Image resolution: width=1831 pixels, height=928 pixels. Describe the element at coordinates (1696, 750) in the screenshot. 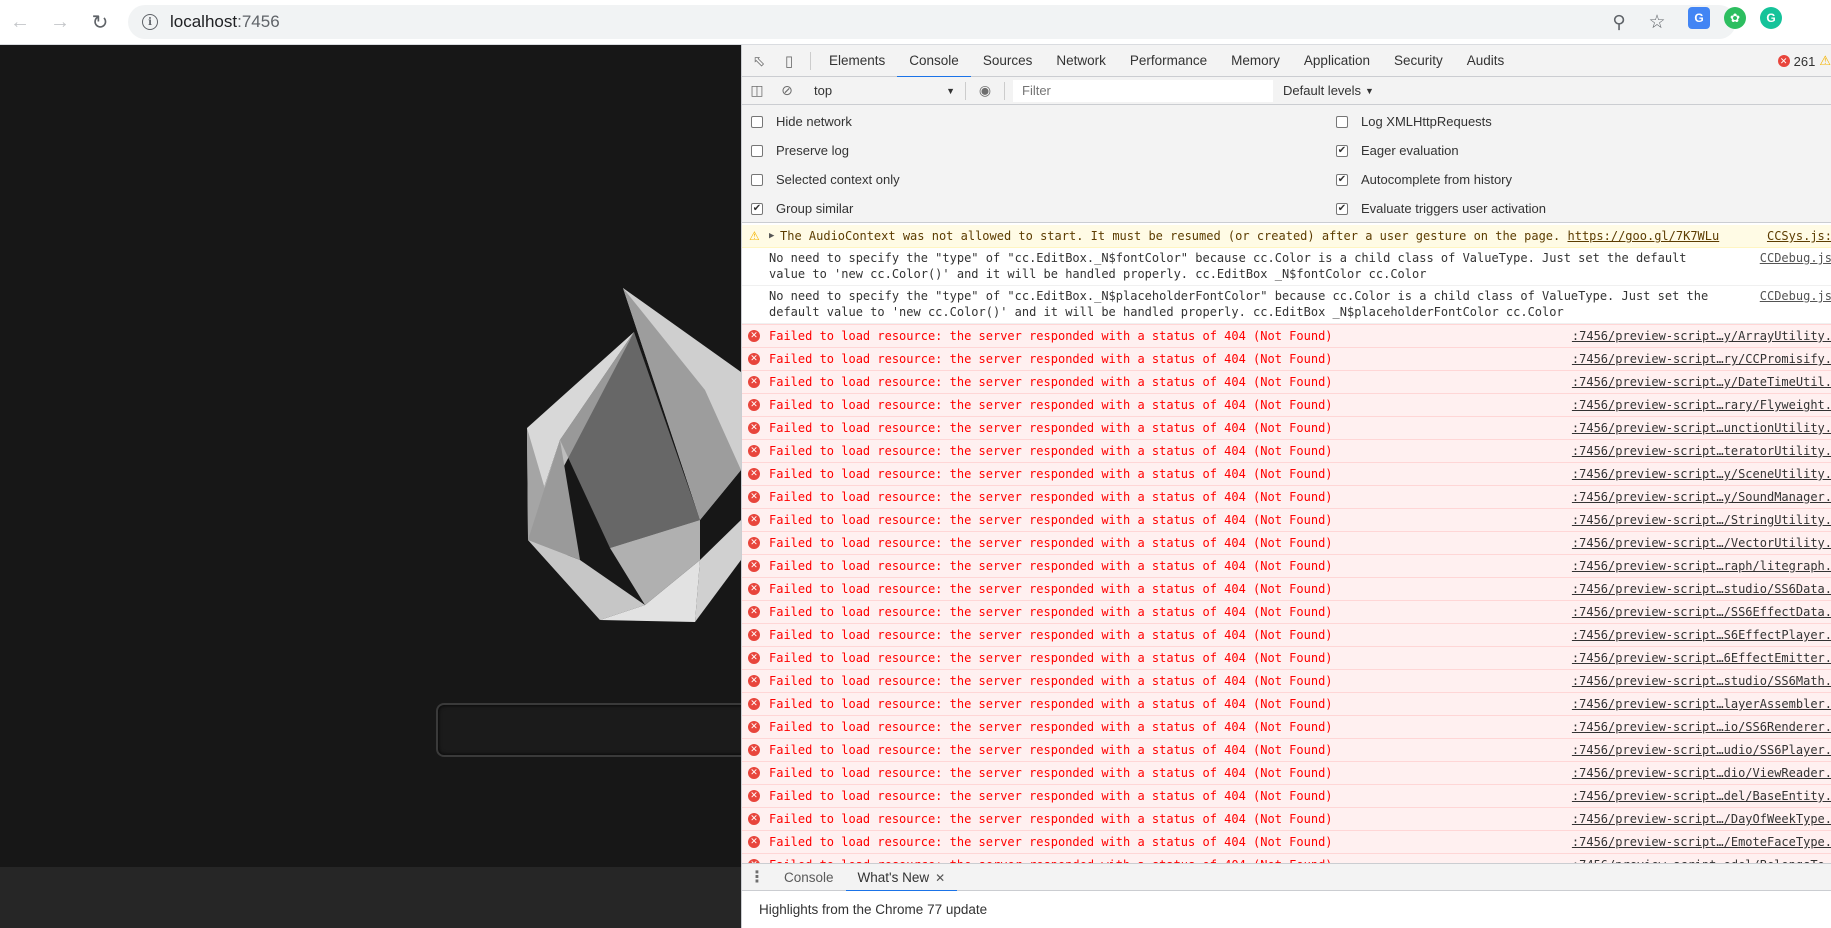

I see `message-source-link: :7456/preview-script…udio/SS6Player.` at that location.